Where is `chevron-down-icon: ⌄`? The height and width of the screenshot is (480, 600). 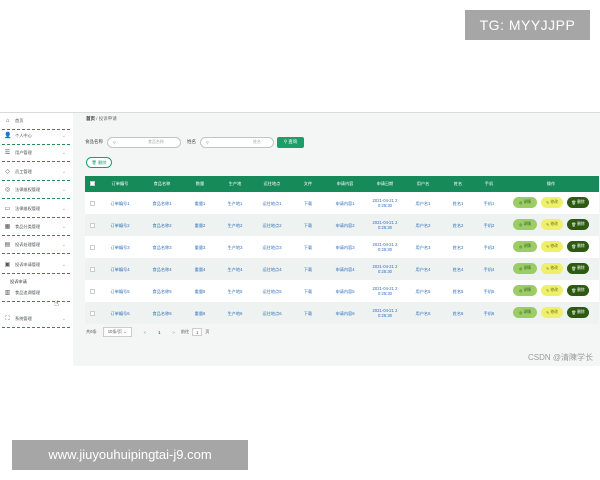 chevron-down-icon: ⌄ is located at coordinates (63, 319).